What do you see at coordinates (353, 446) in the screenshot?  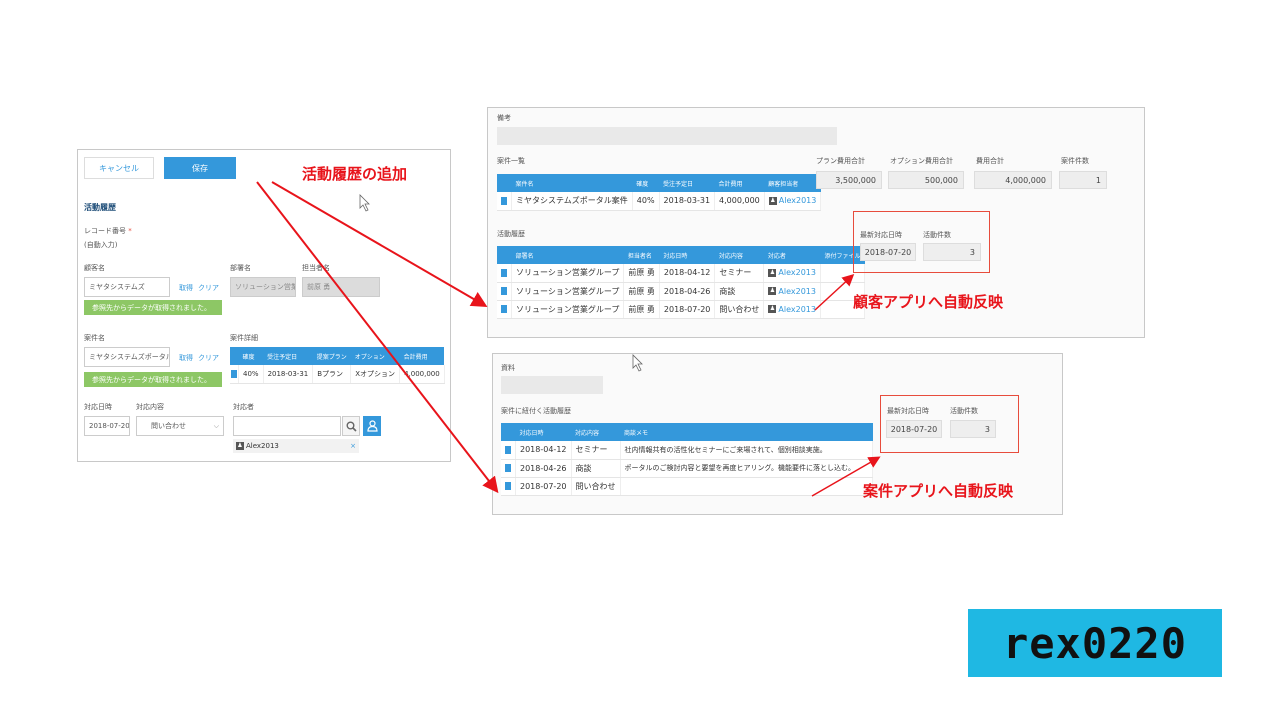 I see `remove-user-icon: ×` at bounding box center [353, 446].